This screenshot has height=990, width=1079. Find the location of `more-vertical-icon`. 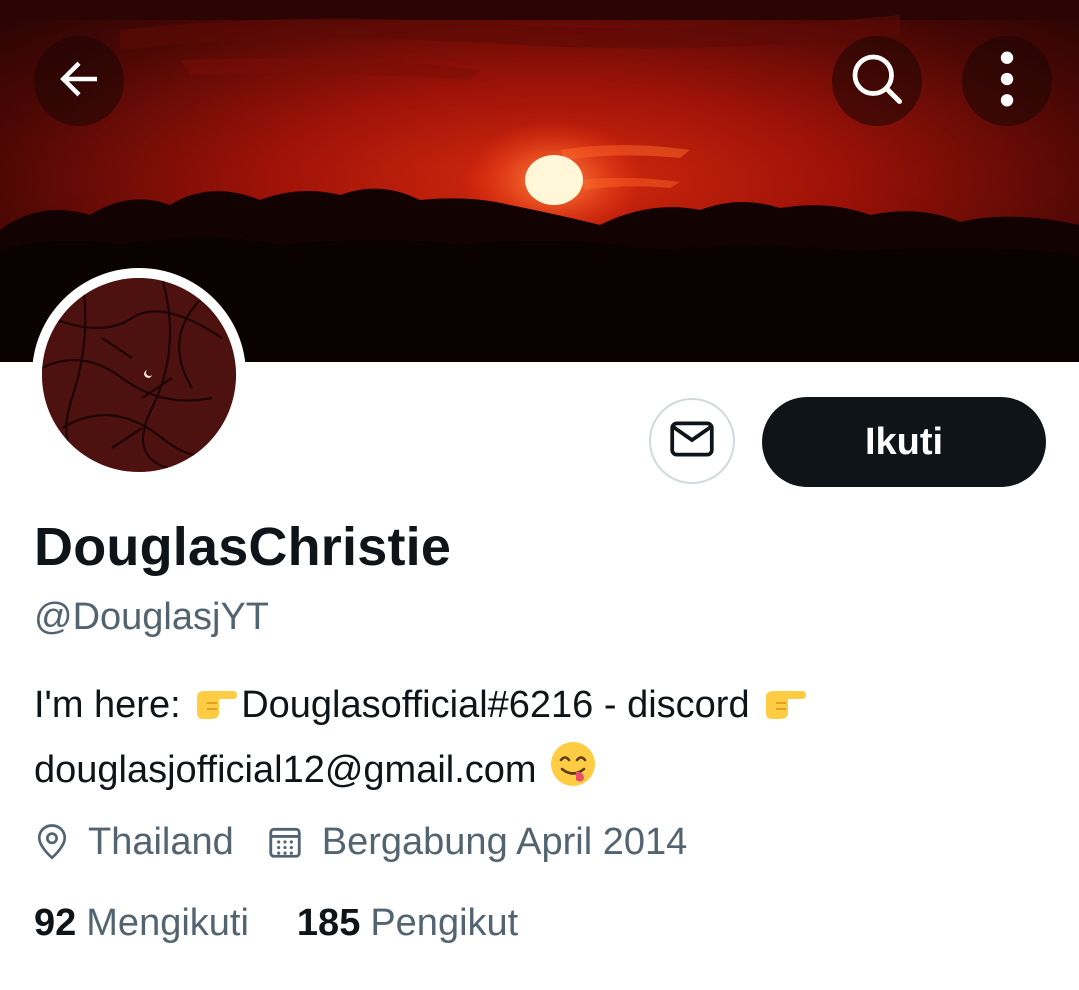

more-vertical-icon is located at coordinates (1007, 81).